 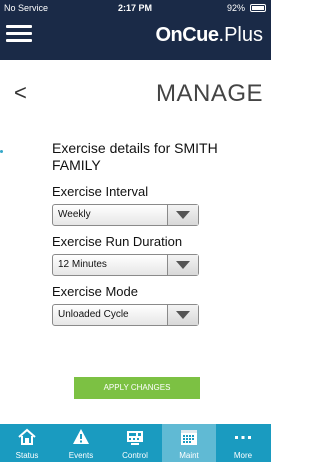 What do you see at coordinates (258, 8) in the screenshot?
I see `battery-icon` at bounding box center [258, 8].